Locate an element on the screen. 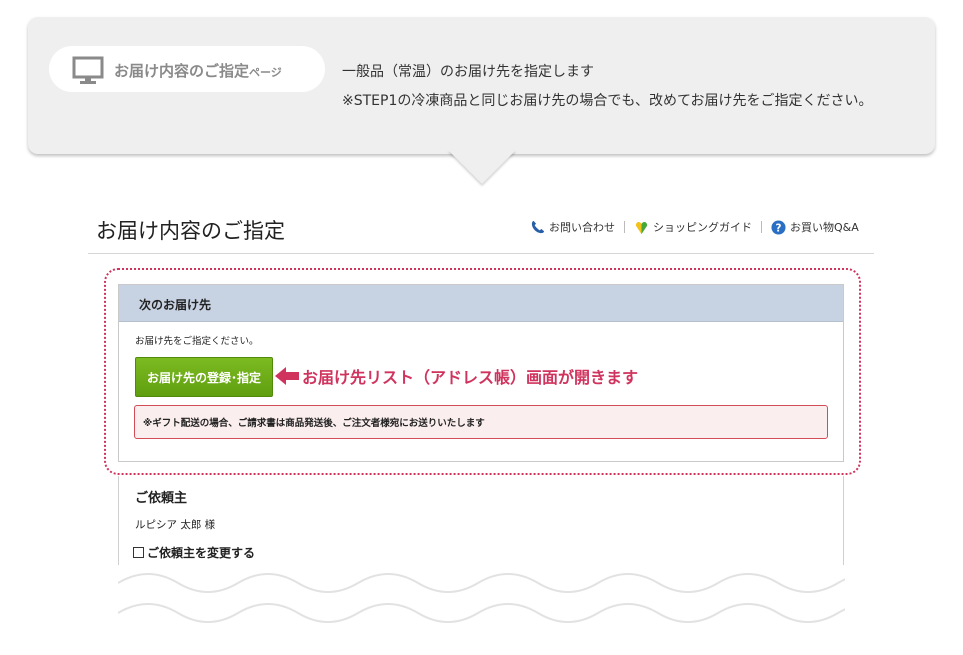 The width and height of the screenshot is (963, 655). gift-notice-text: ※ギフト配送の場合、ご請求書は商品発送後、ご注文者様宛にお送りいたします is located at coordinates (314, 423).